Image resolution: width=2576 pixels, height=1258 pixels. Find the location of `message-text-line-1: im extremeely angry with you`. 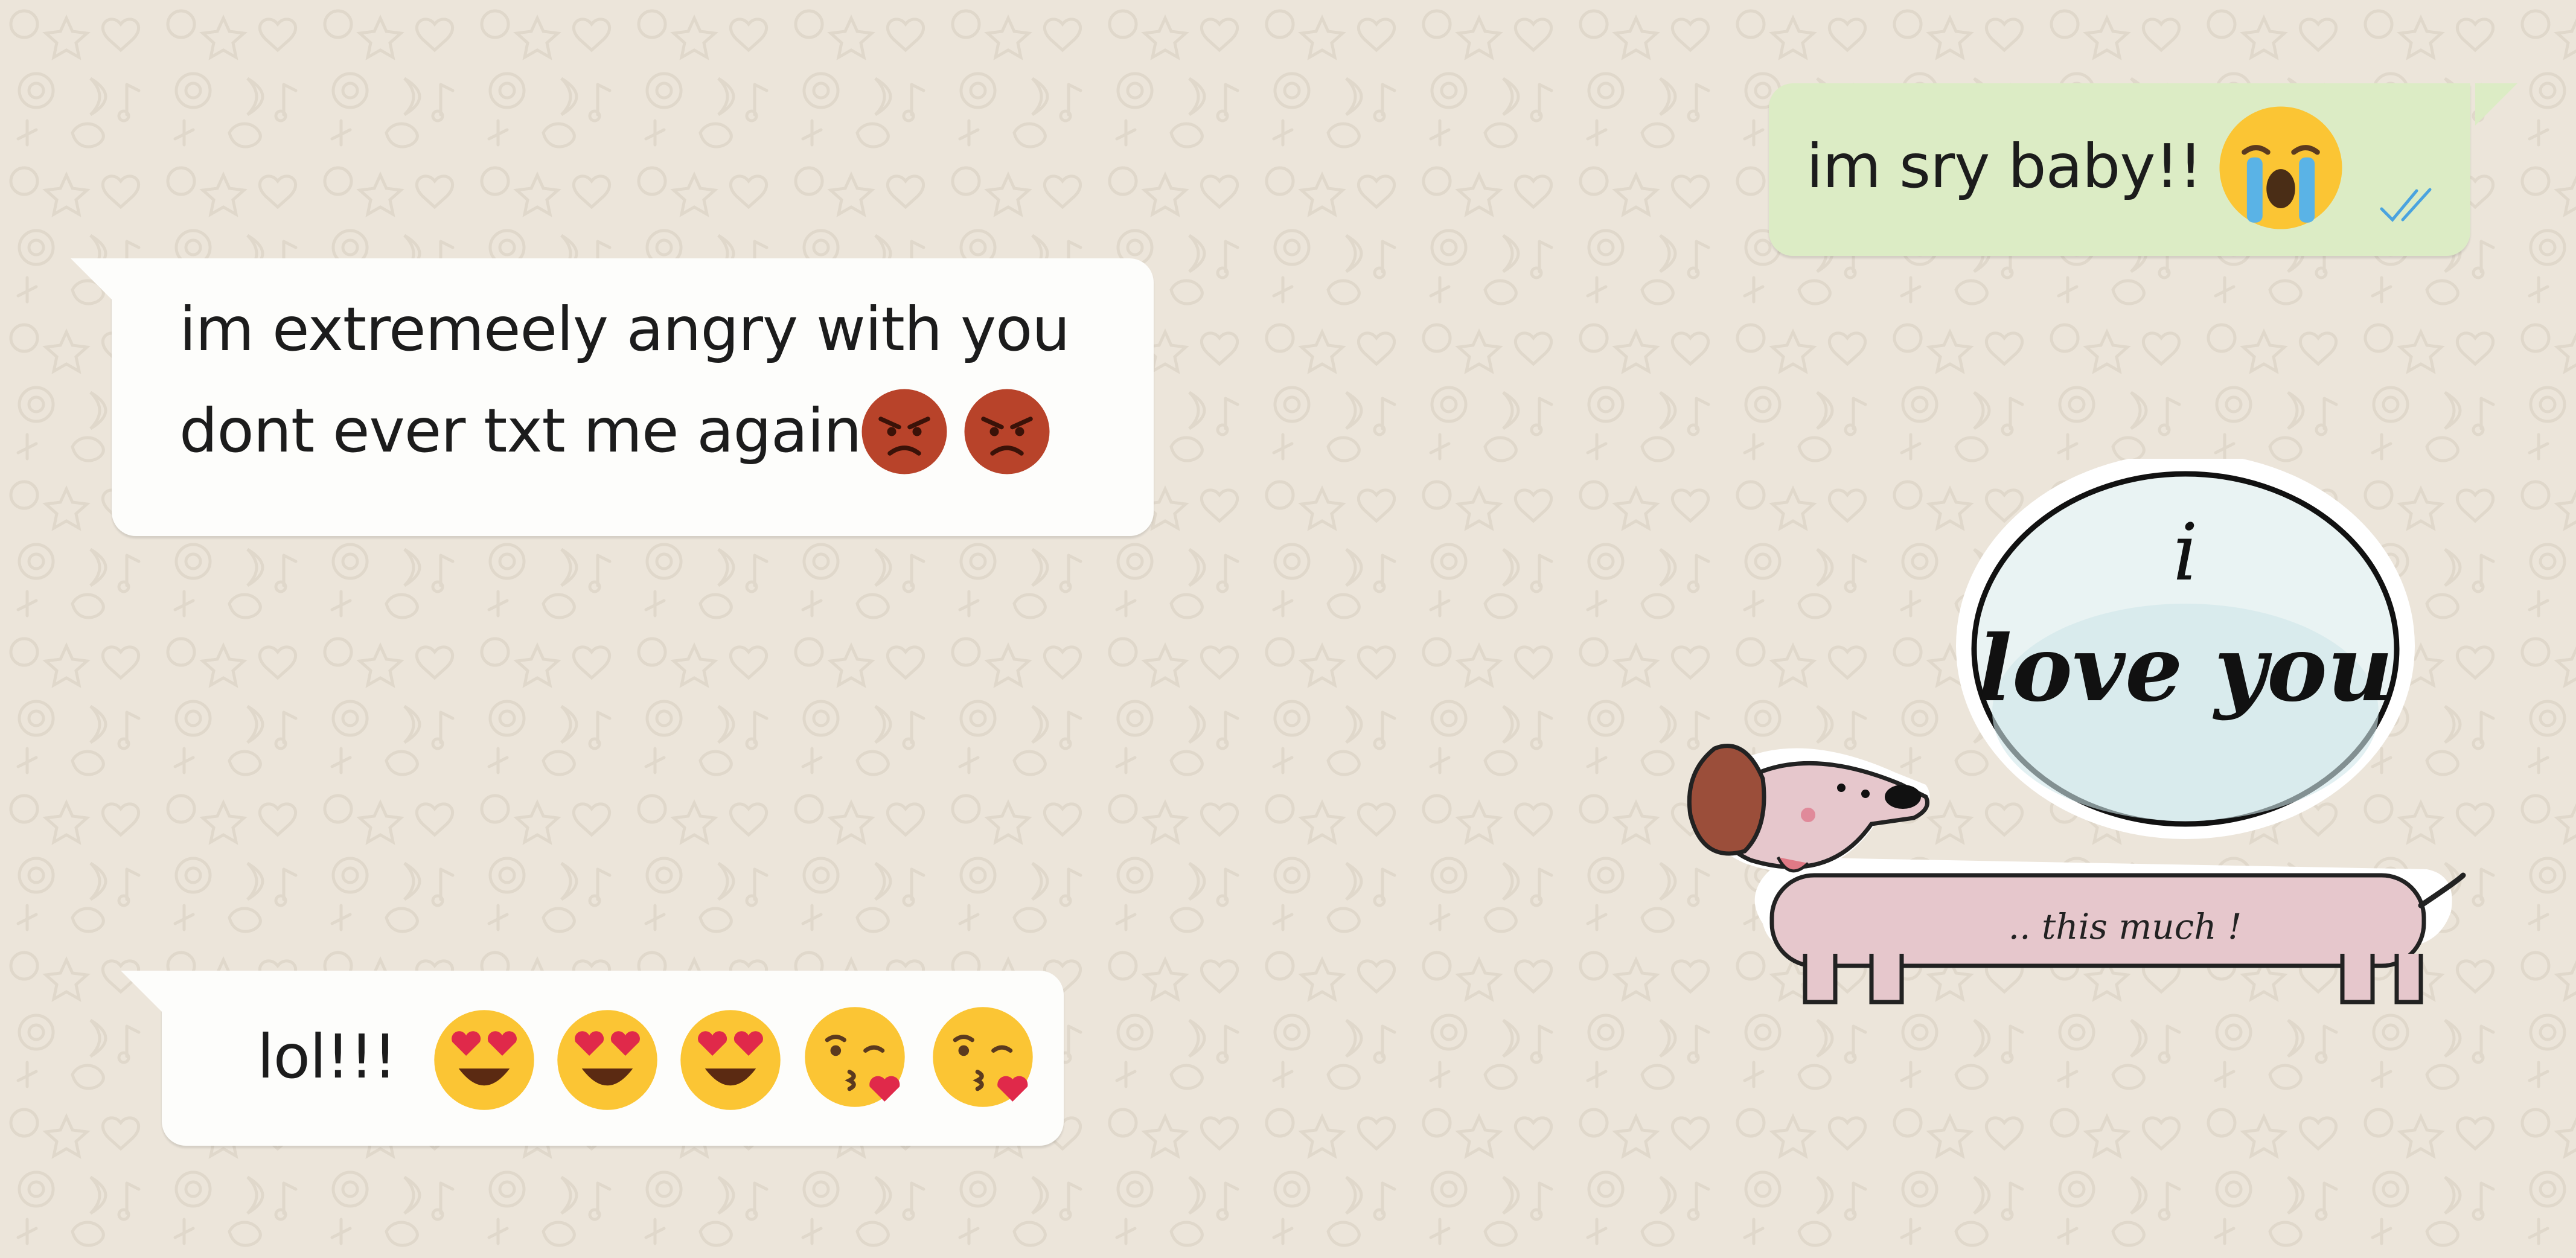

message-text-line-1: im extremeely angry with you is located at coordinates (624, 329).